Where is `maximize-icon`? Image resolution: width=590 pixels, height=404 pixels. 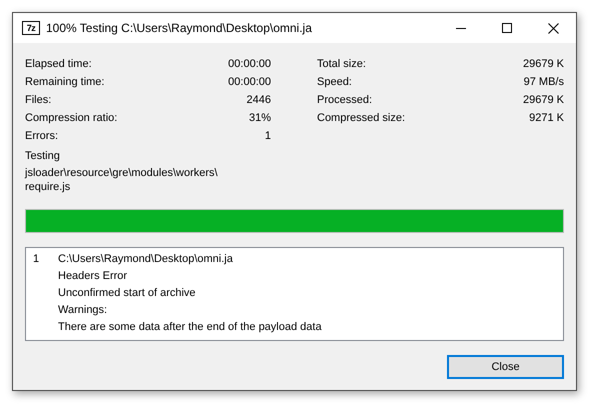 maximize-icon is located at coordinates (507, 28).